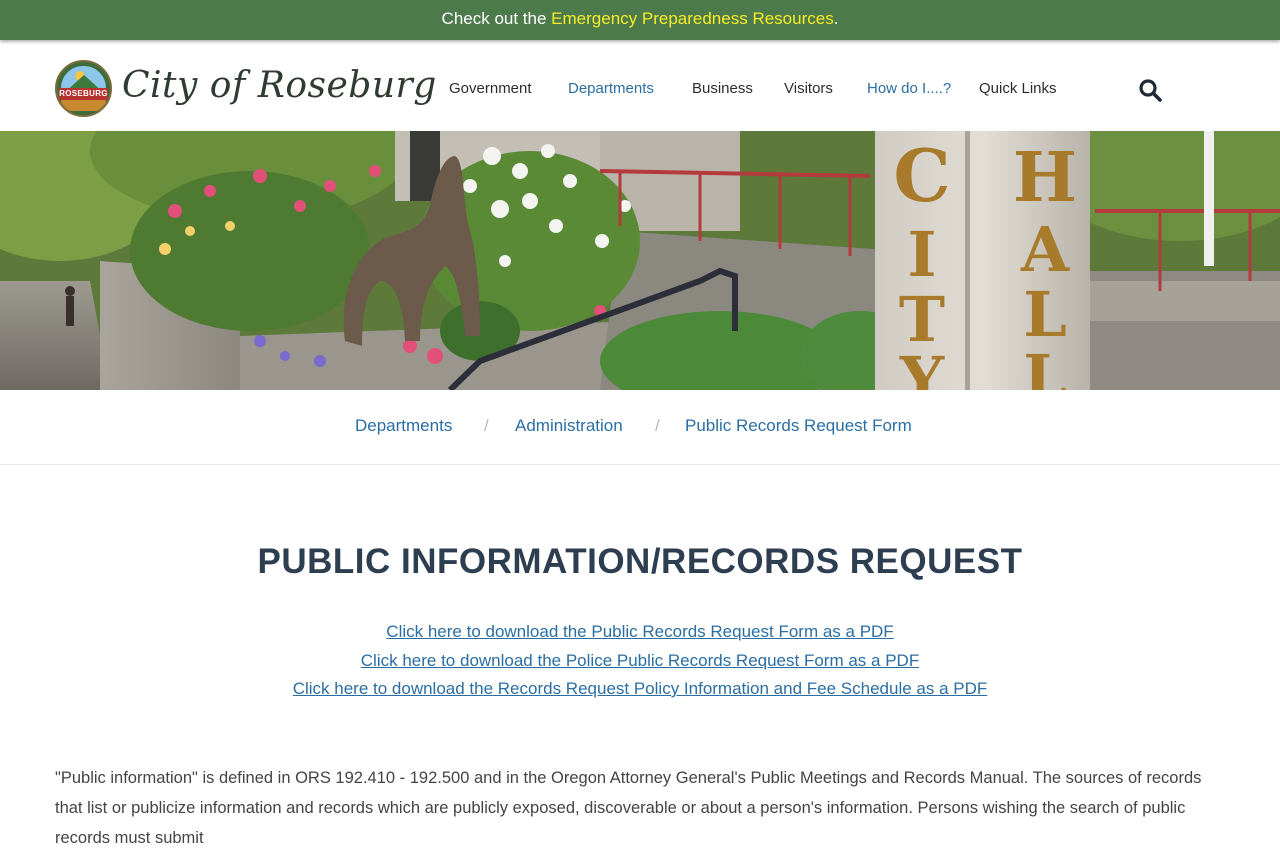 The height and width of the screenshot is (853, 1280). What do you see at coordinates (83, 94) in the screenshot?
I see `seal-ribbon: ROSEBURG` at bounding box center [83, 94].